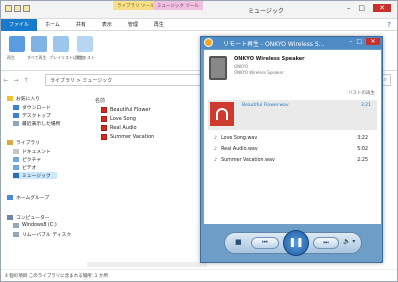 The width and height of the screenshot is (398, 282). What do you see at coordinates (292, 115) in the screenshot?
I see `now-playing-row: Beautiful Flower.wav 3:21` at bounding box center [292, 115].